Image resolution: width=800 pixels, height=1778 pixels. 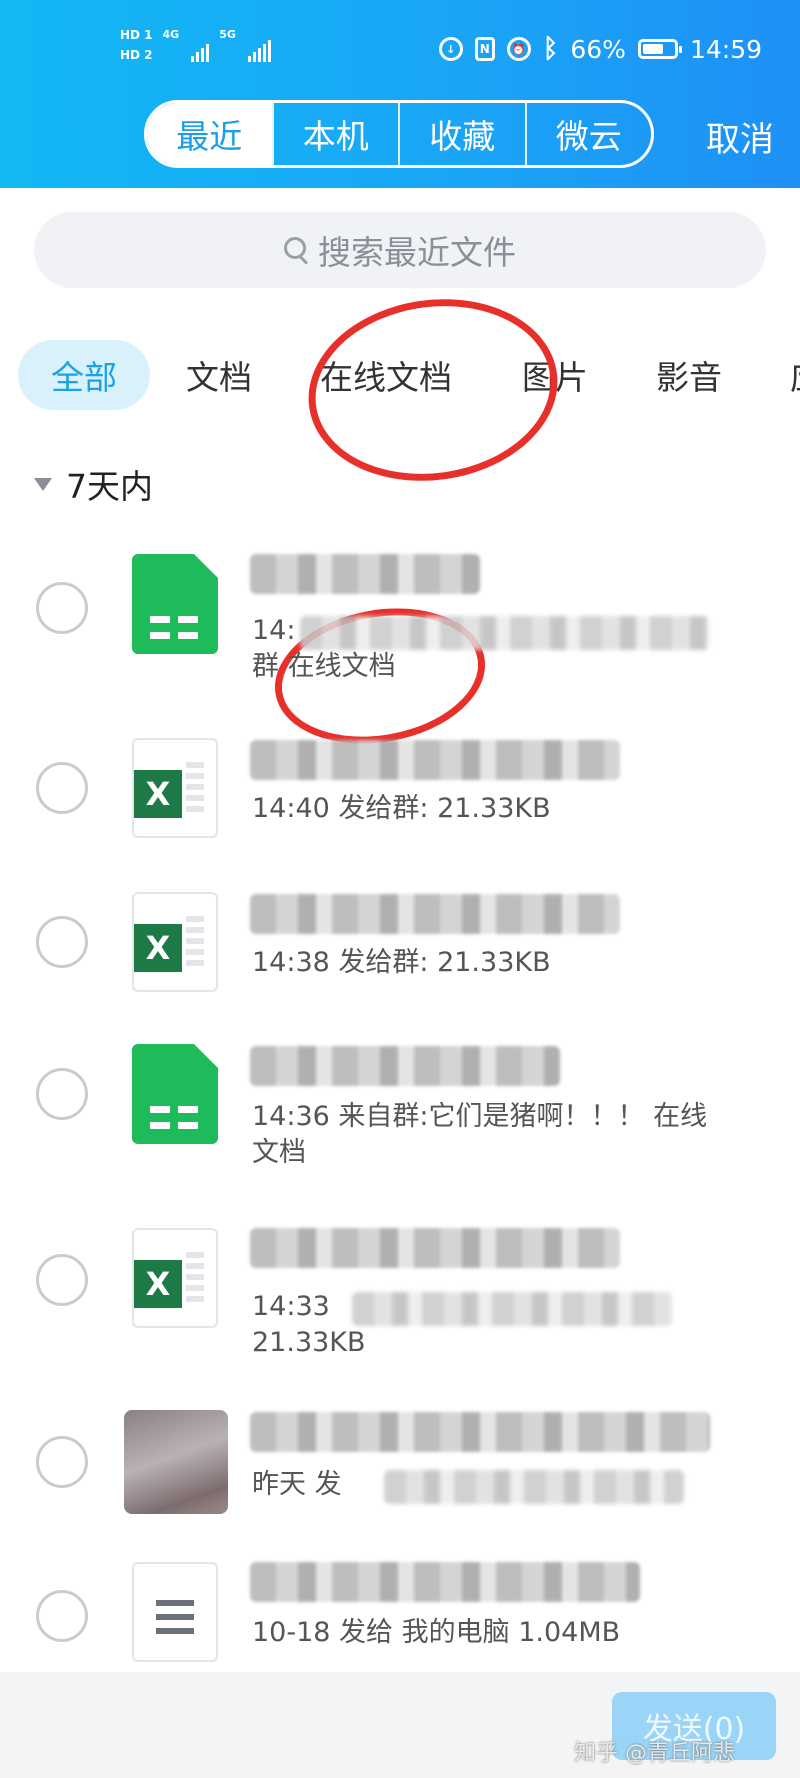 What do you see at coordinates (274, 630) in the screenshot?
I see `file-meta: 14:` at bounding box center [274, 630].